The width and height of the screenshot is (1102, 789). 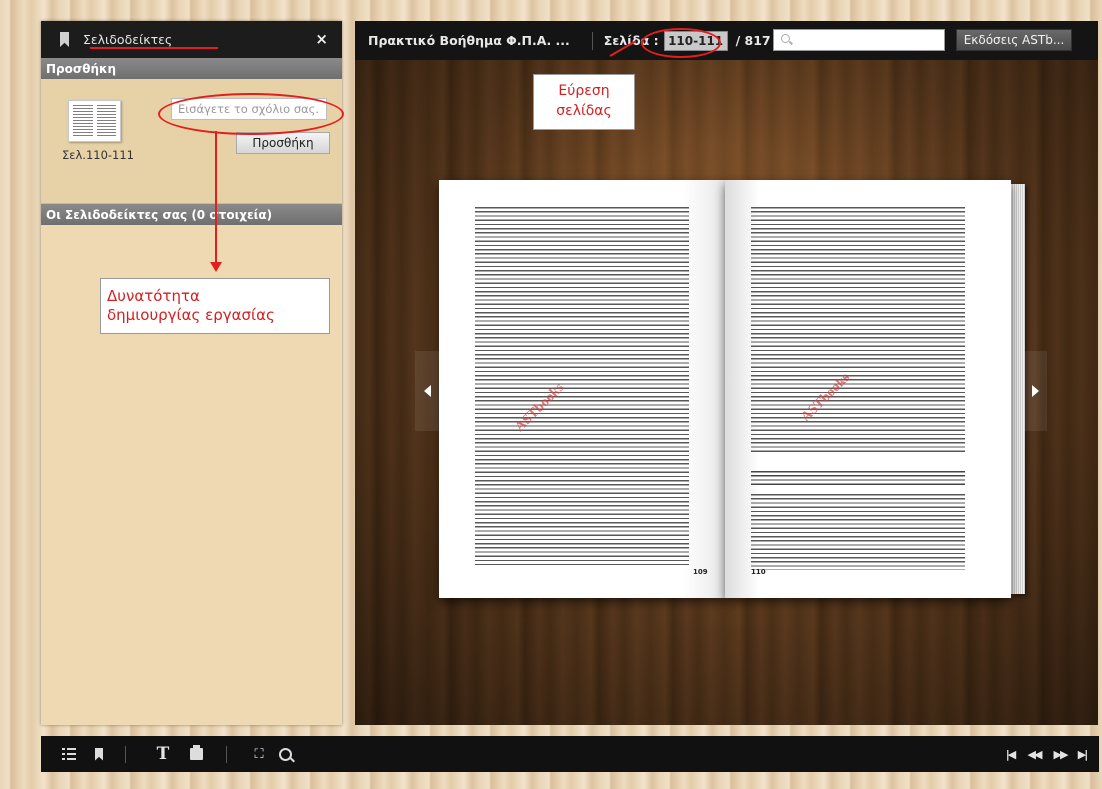 What do you see at coordinates (681, 43) in the screenshot?
I see `page-input-highlight` at bounding box center [681, 43].